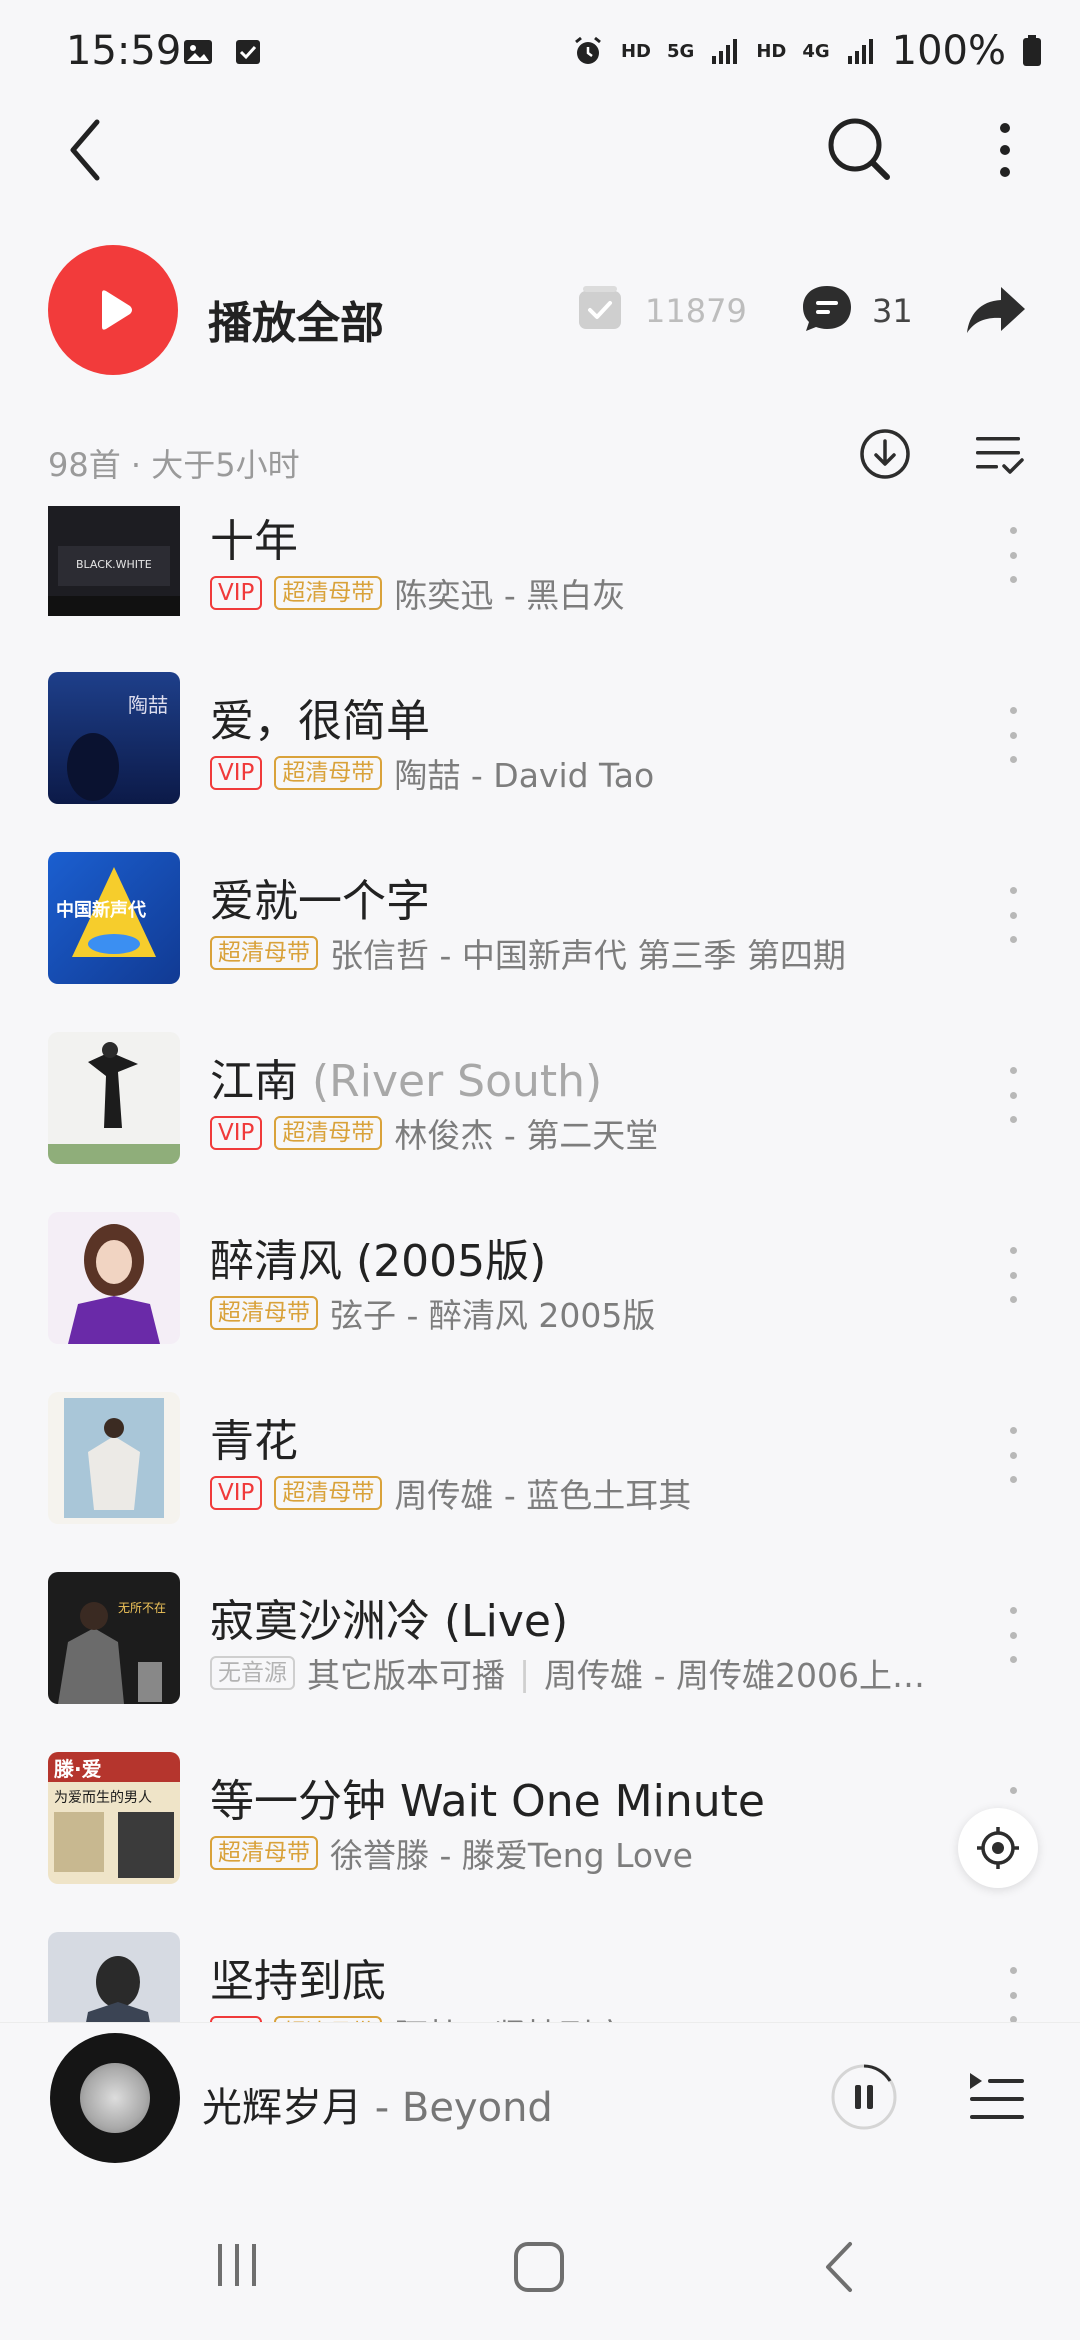 This screenshot has height=2340, width=1080. I want to click on playlist-icon, so click(997, 2096).